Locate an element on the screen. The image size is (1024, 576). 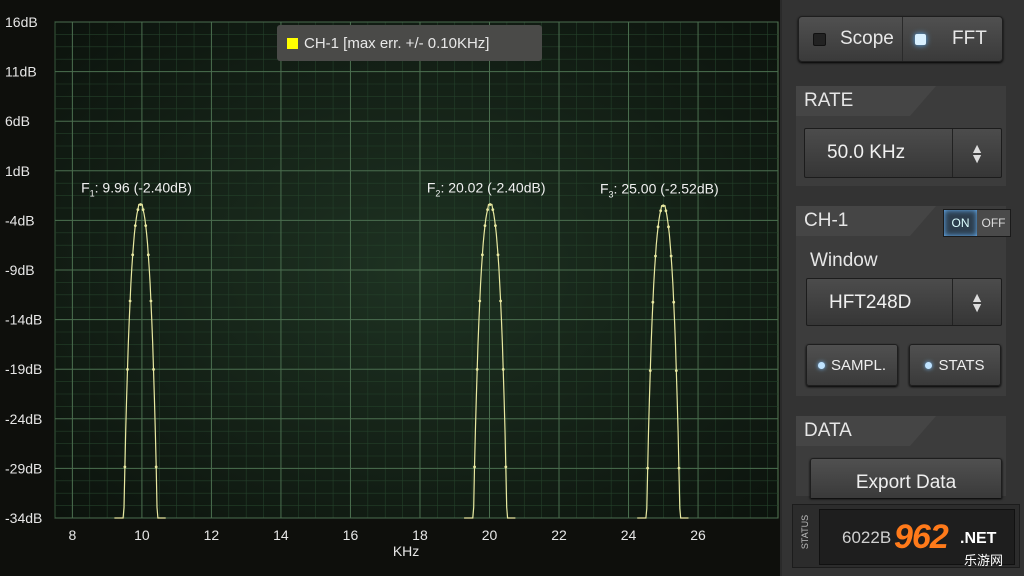
x-tick-label: 8 is located at coordinates (72, 535).